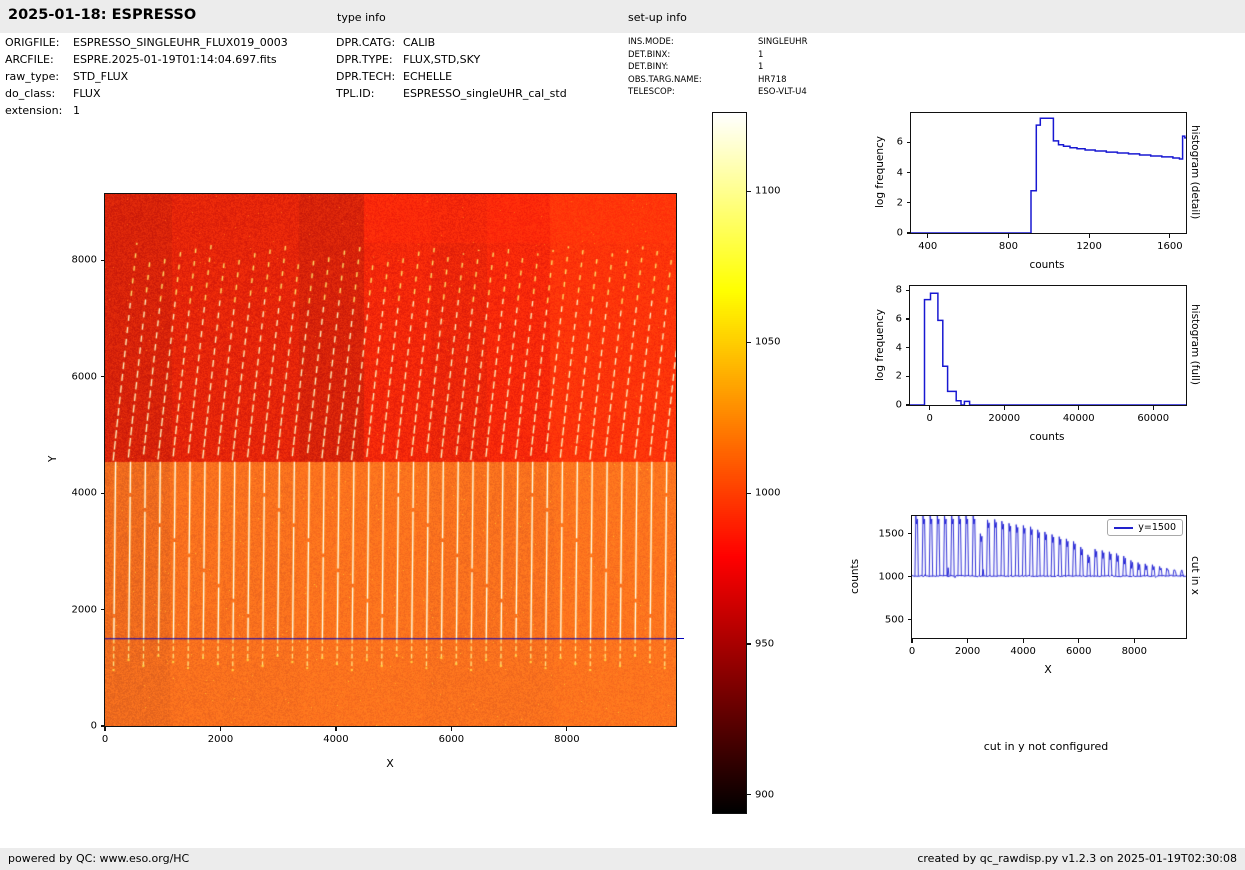 The height and width of the screenshot is (870, 1245). Describe the element at coordinates (928, 246) in the screenshot. I see `tick-label: 400` at that location.